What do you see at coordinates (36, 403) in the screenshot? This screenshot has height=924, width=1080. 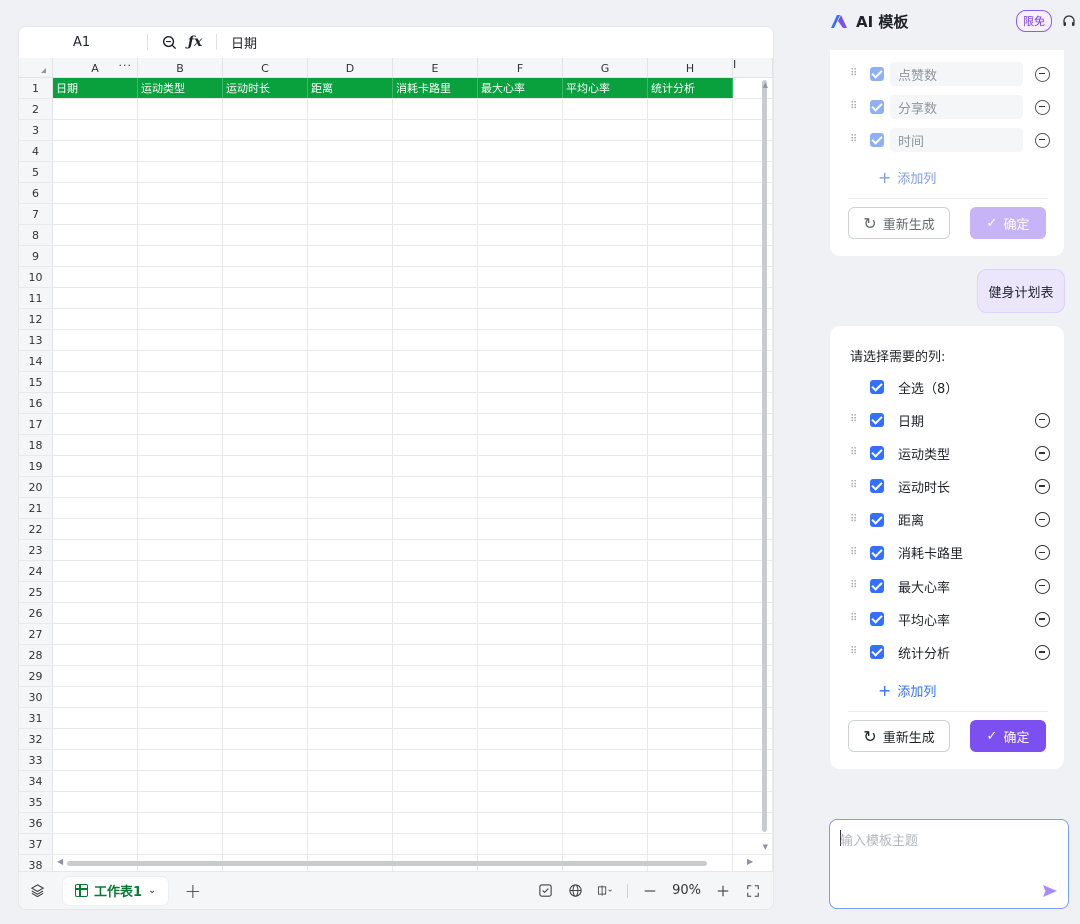 I see `row-header: 16` at bounding box center [36, 403].